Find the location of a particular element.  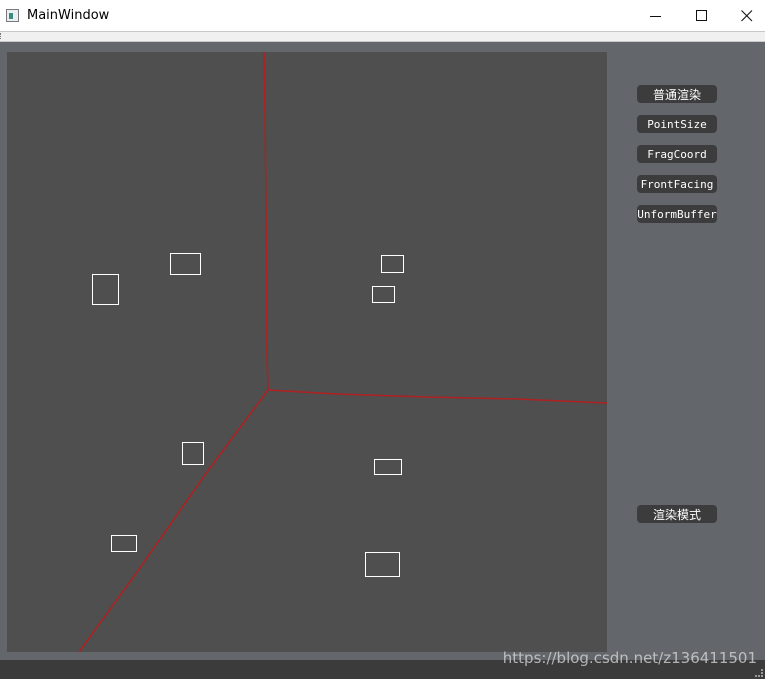

pointsize-button: PointSize is located at coordinates (677, 124).